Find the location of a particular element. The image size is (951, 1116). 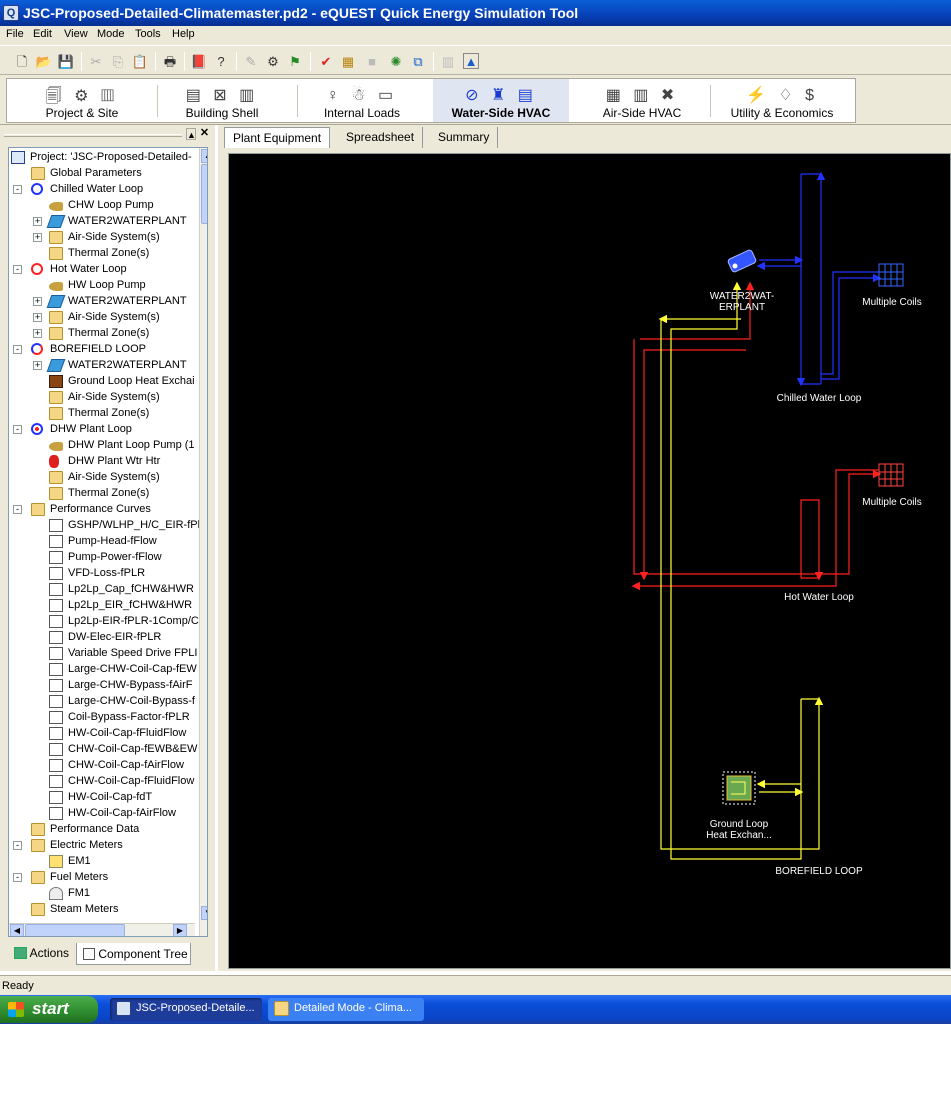

check-icon: ✔ is located at coordinates (326, 61).